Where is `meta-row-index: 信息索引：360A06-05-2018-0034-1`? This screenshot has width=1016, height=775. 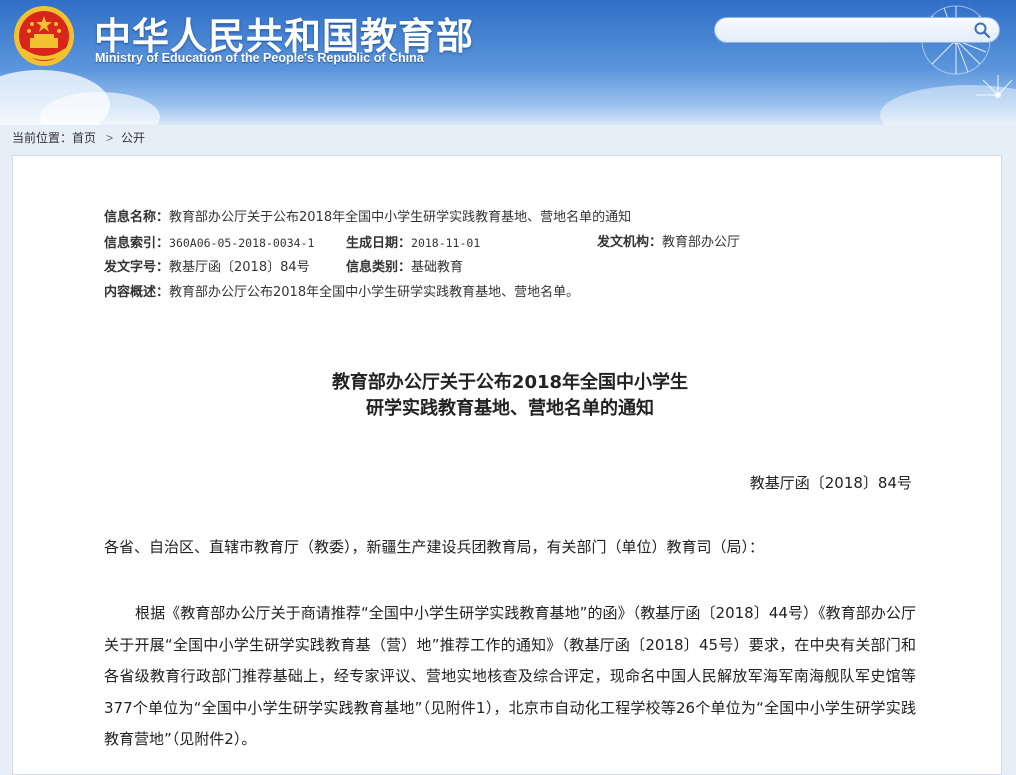 meta-row-index: 信息索引：360A06-05-2018-0034-1 is located at coordinates (209, 243).